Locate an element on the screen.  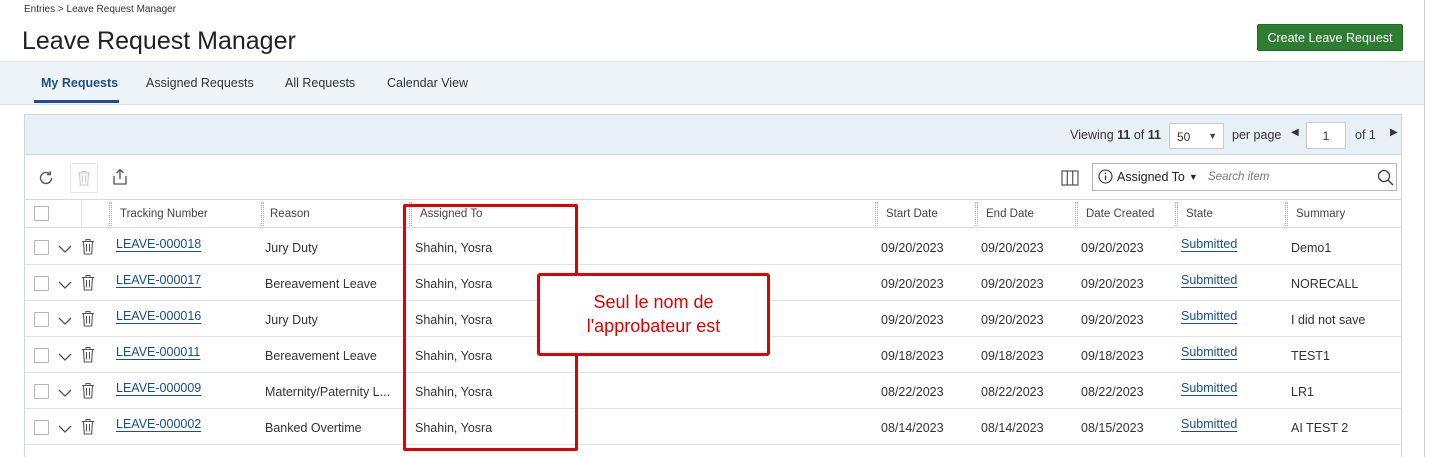
tracking-number-link: LEAVE-000018 is located at coordinates (158, 244).